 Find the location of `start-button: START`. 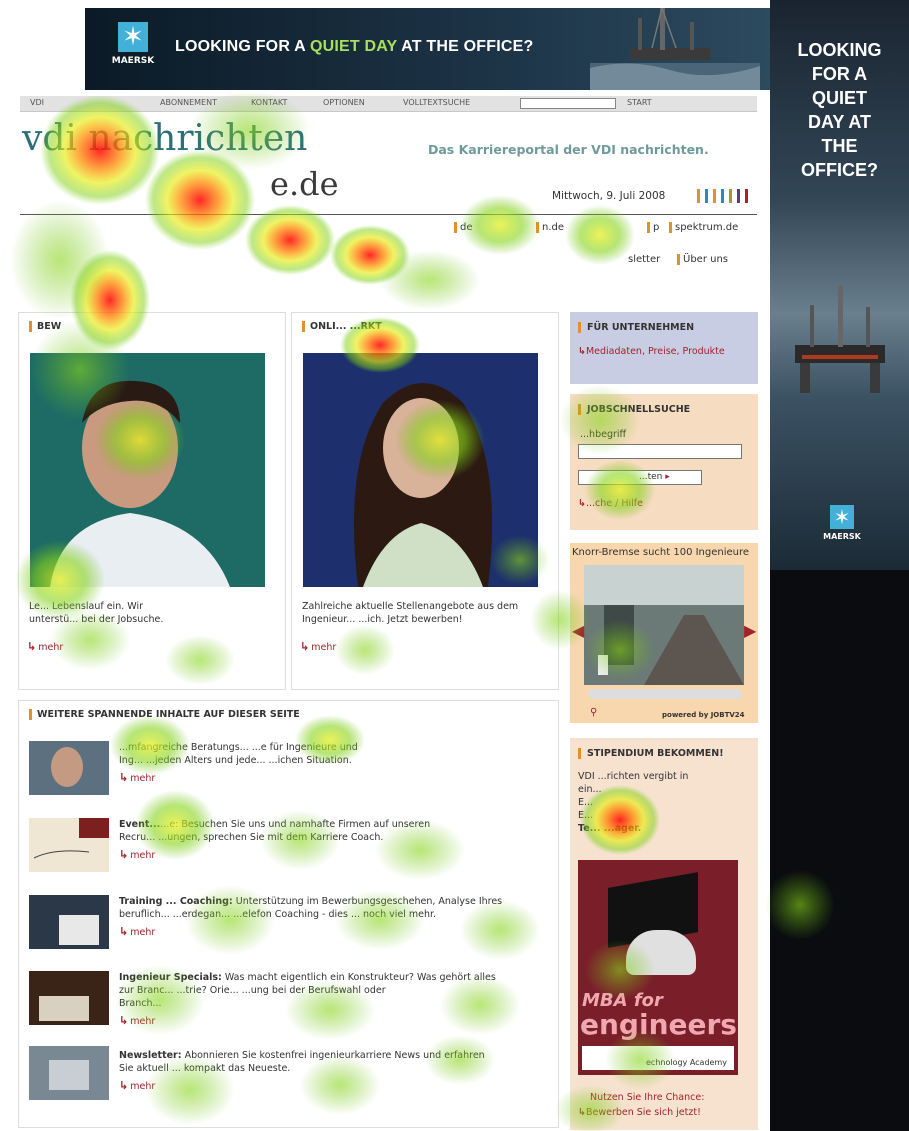

start-button: START is located at coordinates (639, 102).